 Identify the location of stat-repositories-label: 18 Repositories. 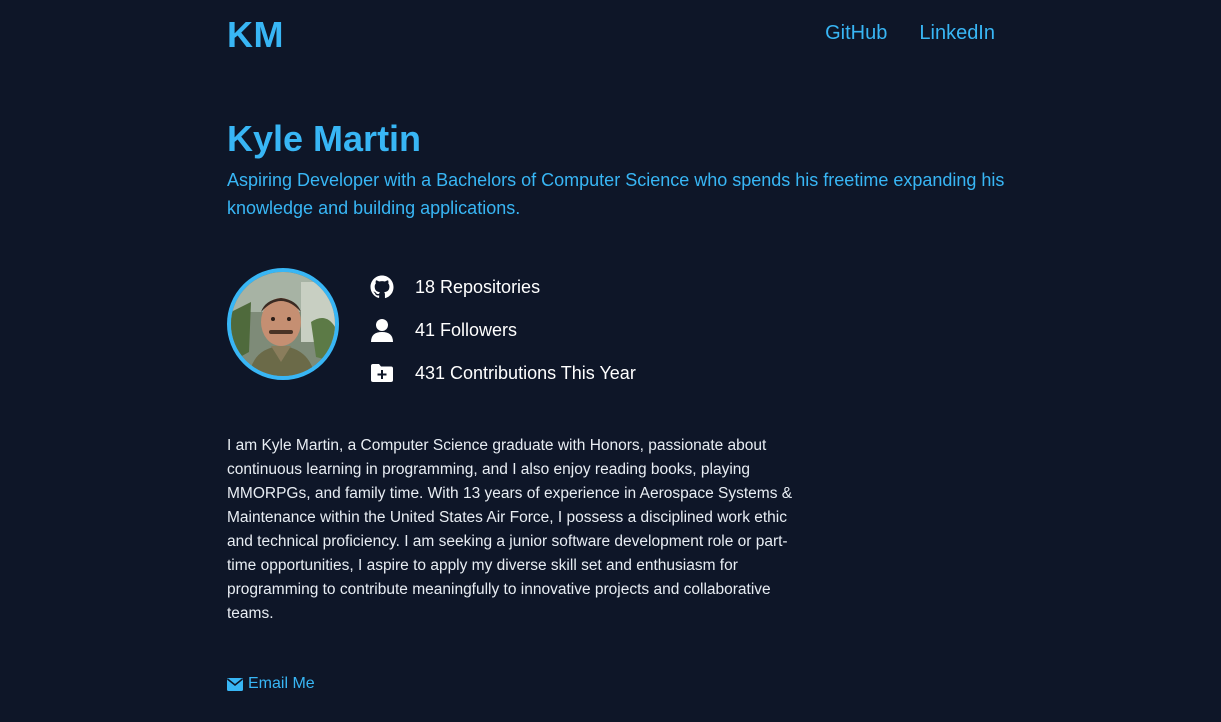
(478, 286).